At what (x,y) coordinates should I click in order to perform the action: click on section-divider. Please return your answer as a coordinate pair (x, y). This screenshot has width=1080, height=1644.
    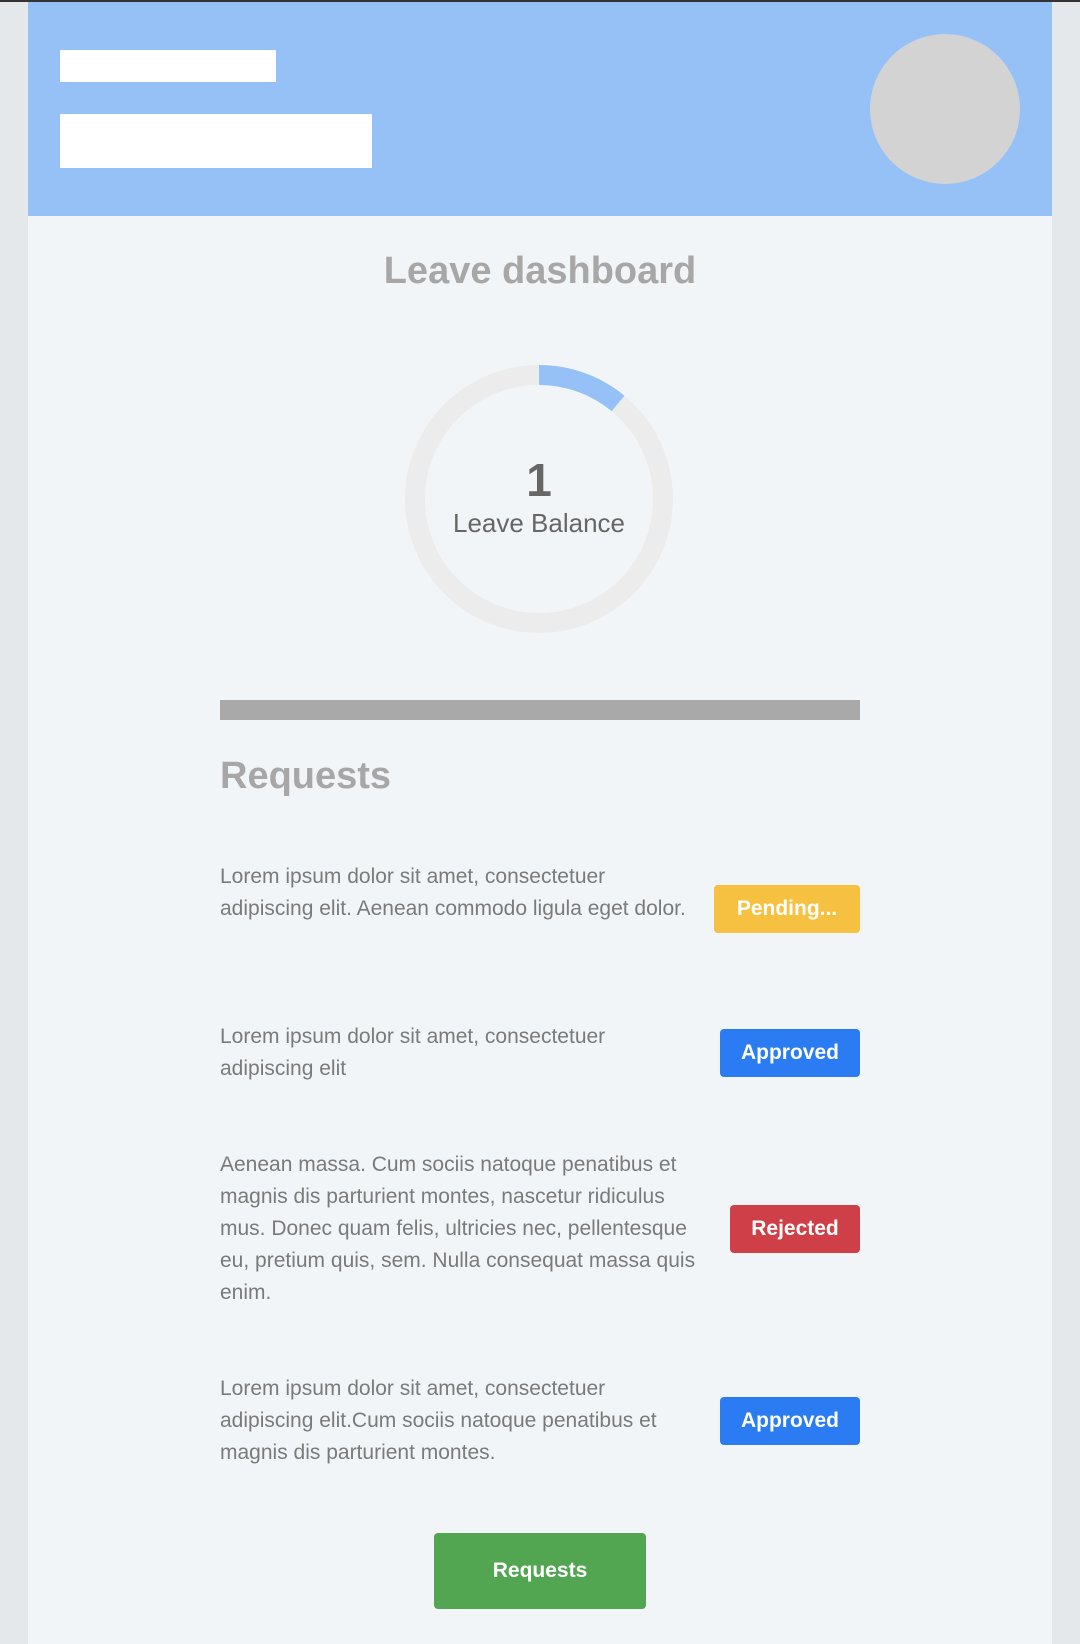
    Looking at the image, I should click on (540, 710).